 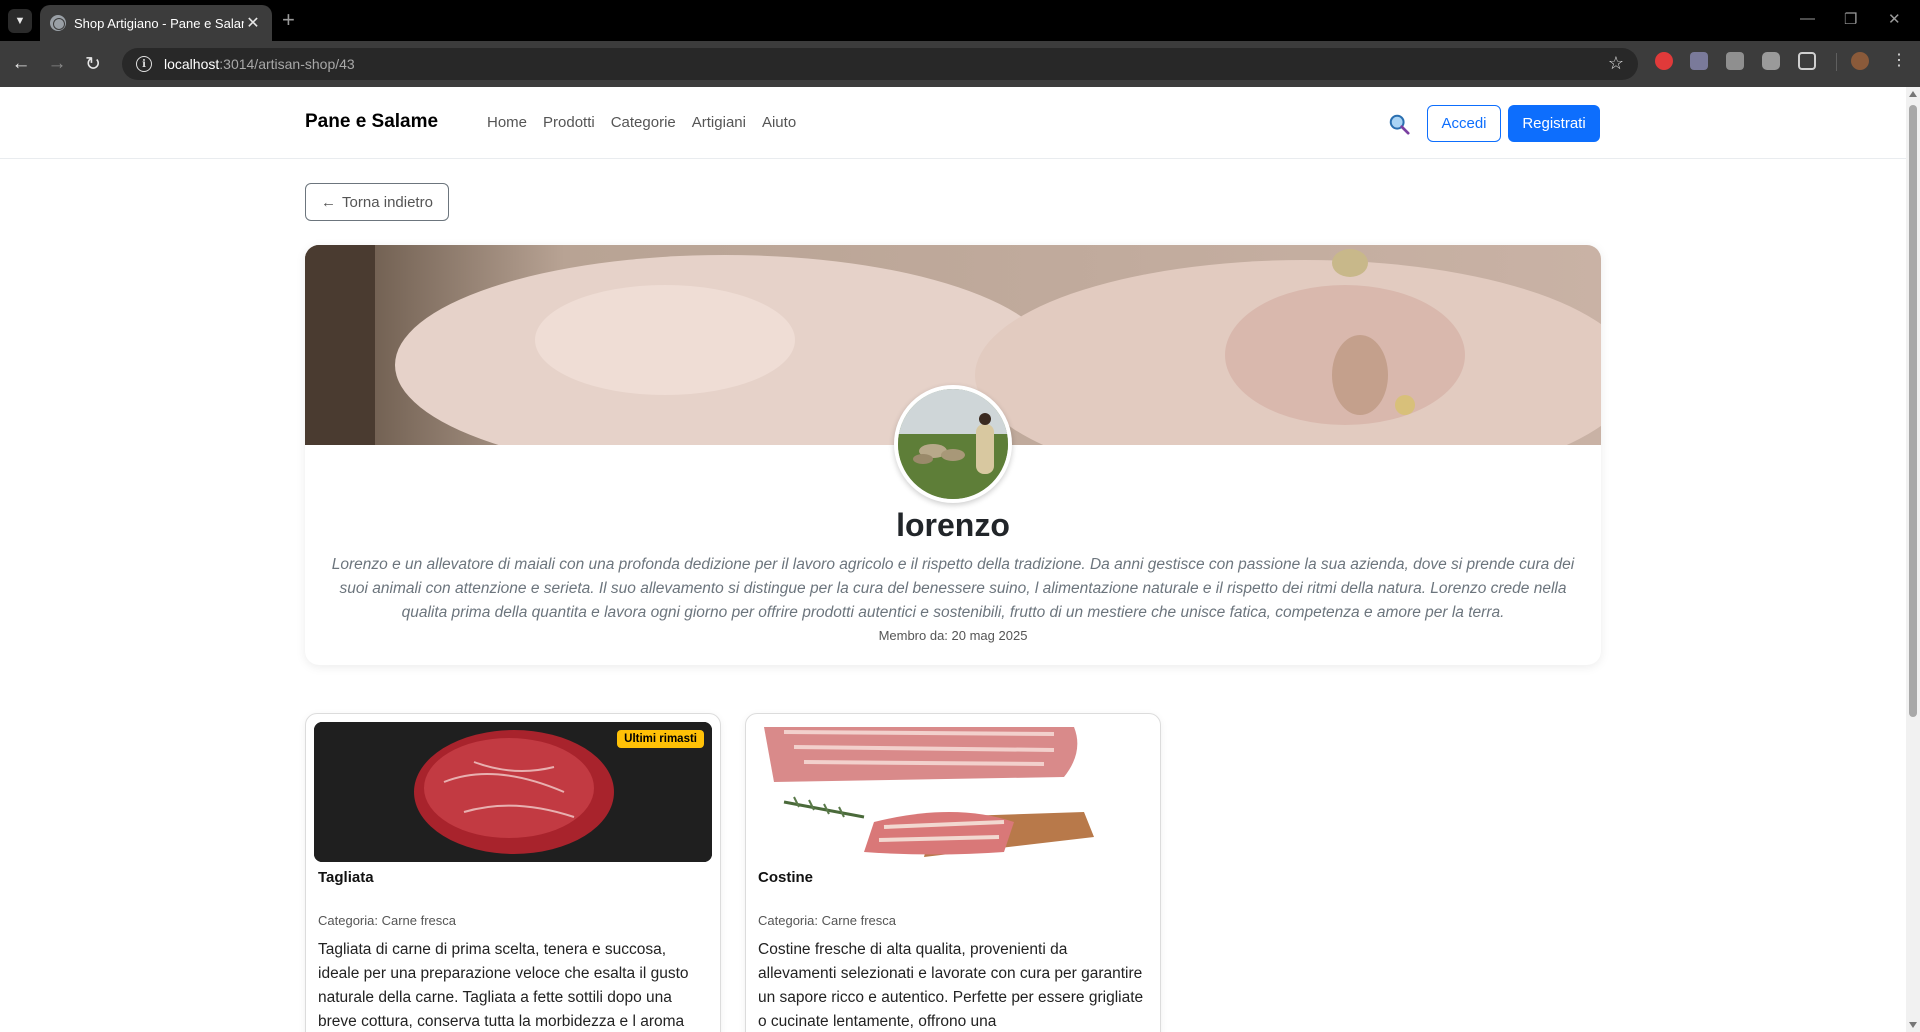 I want to click on new-tab-plus-icon: +, so click(x=288, y=20).